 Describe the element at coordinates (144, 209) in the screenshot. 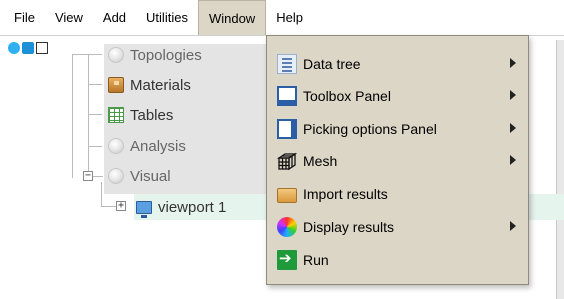

I see `monitor-icon` at that location.